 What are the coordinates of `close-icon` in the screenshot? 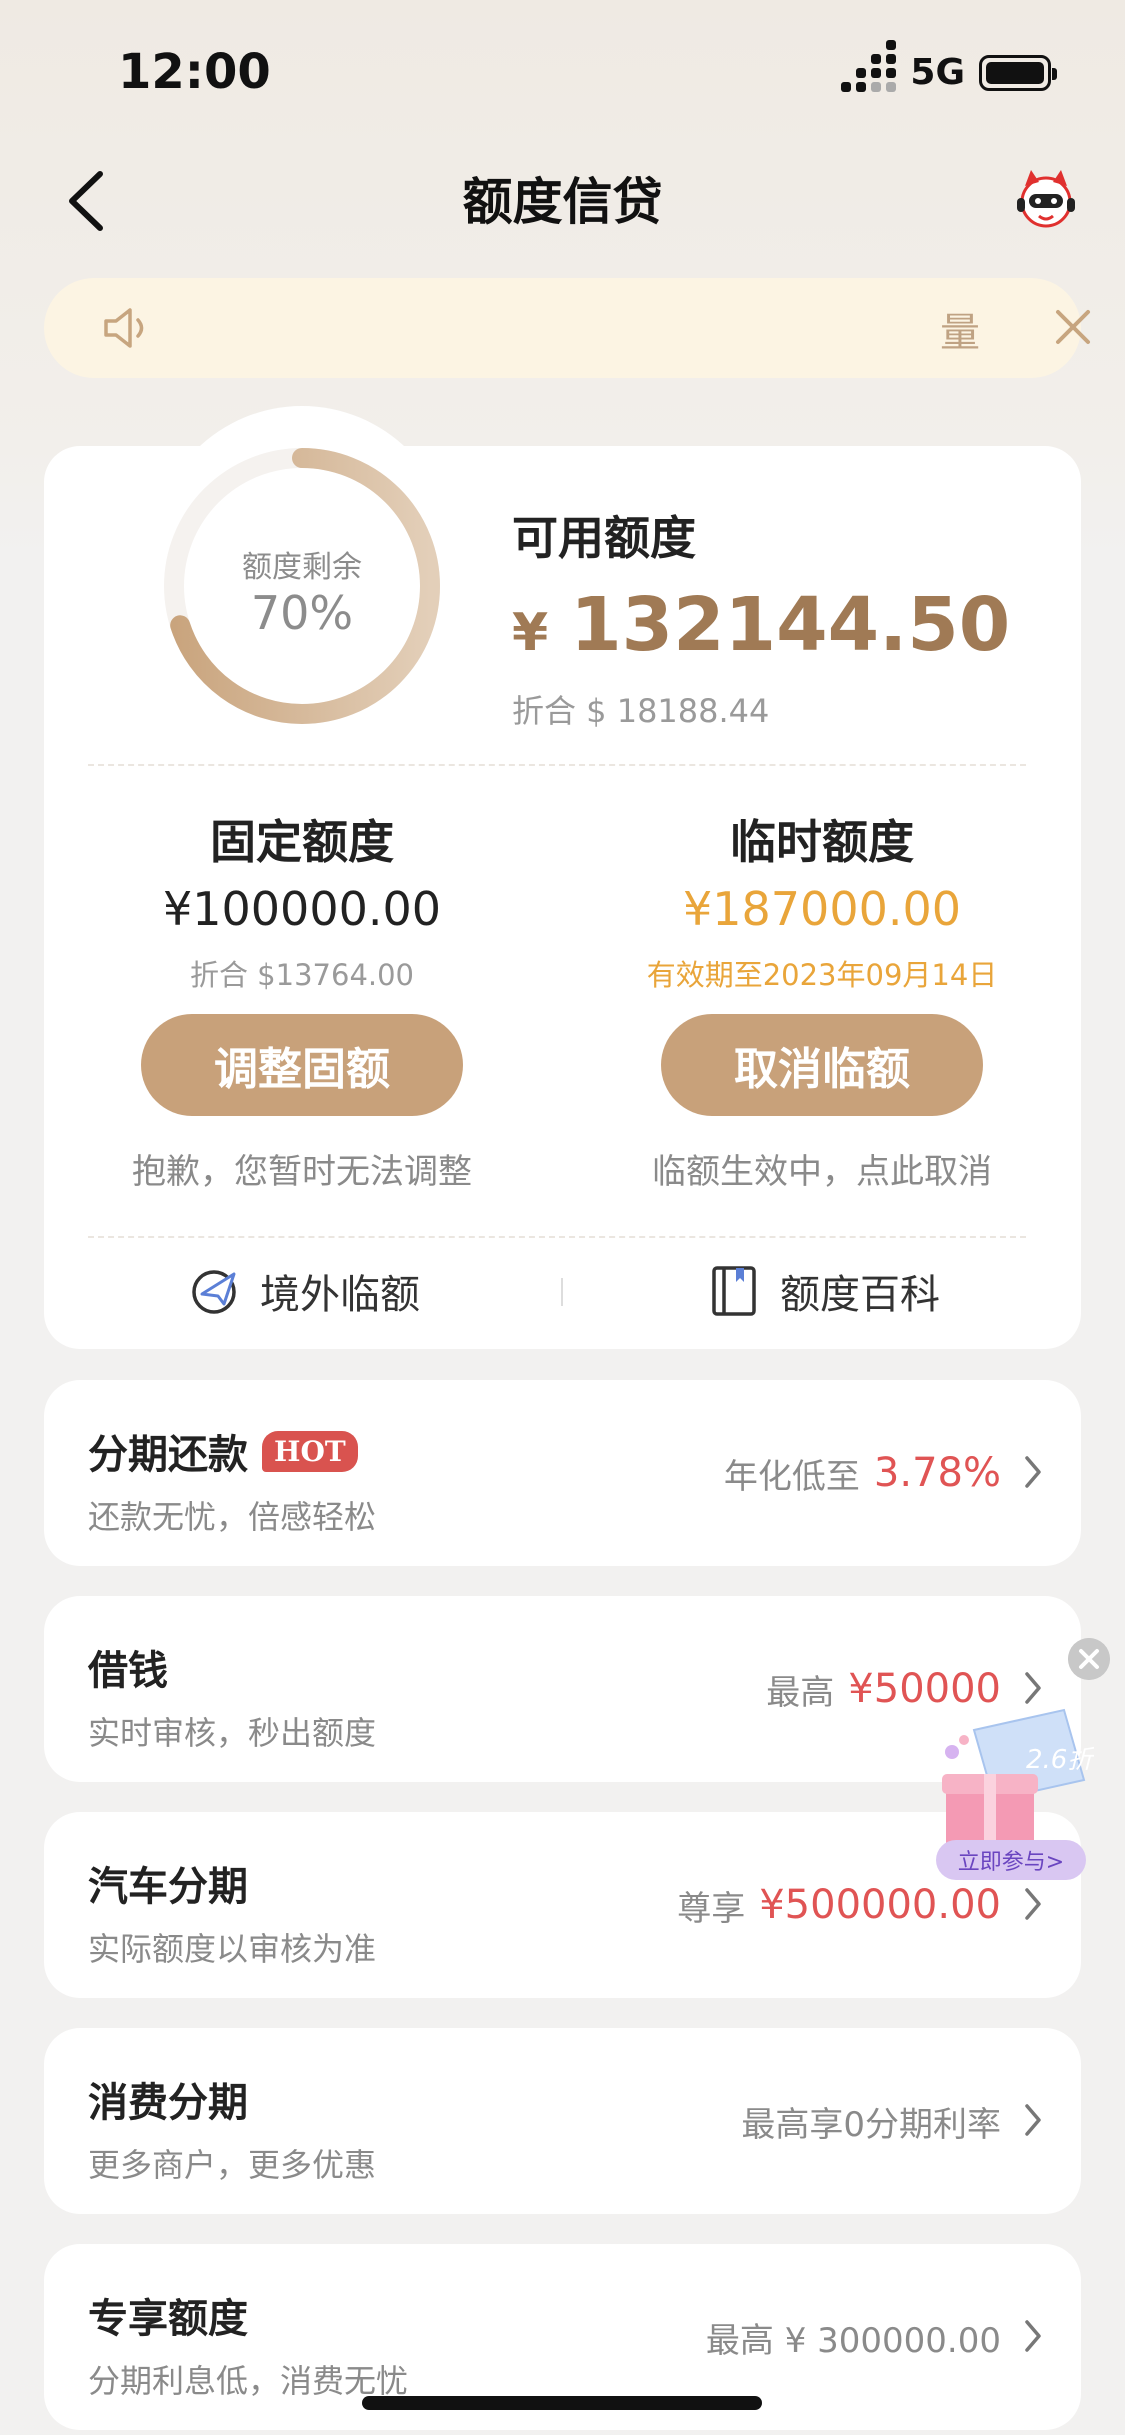 It's located at (1073, 327).